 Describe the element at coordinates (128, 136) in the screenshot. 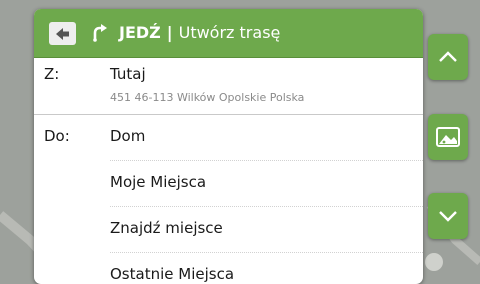

I see `option-label: Dom` at that location.